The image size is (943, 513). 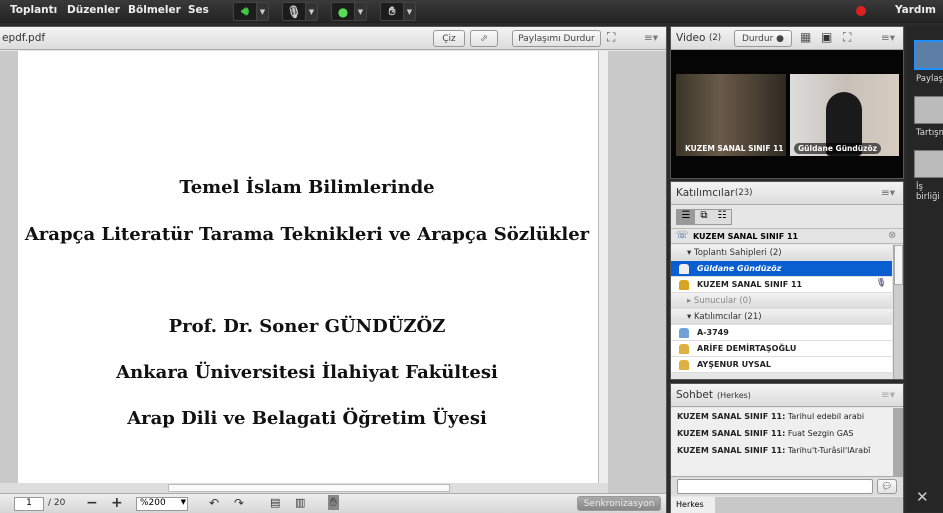 I want to click on stop-video-button: Durdur ●, so click(x=763, y=38).